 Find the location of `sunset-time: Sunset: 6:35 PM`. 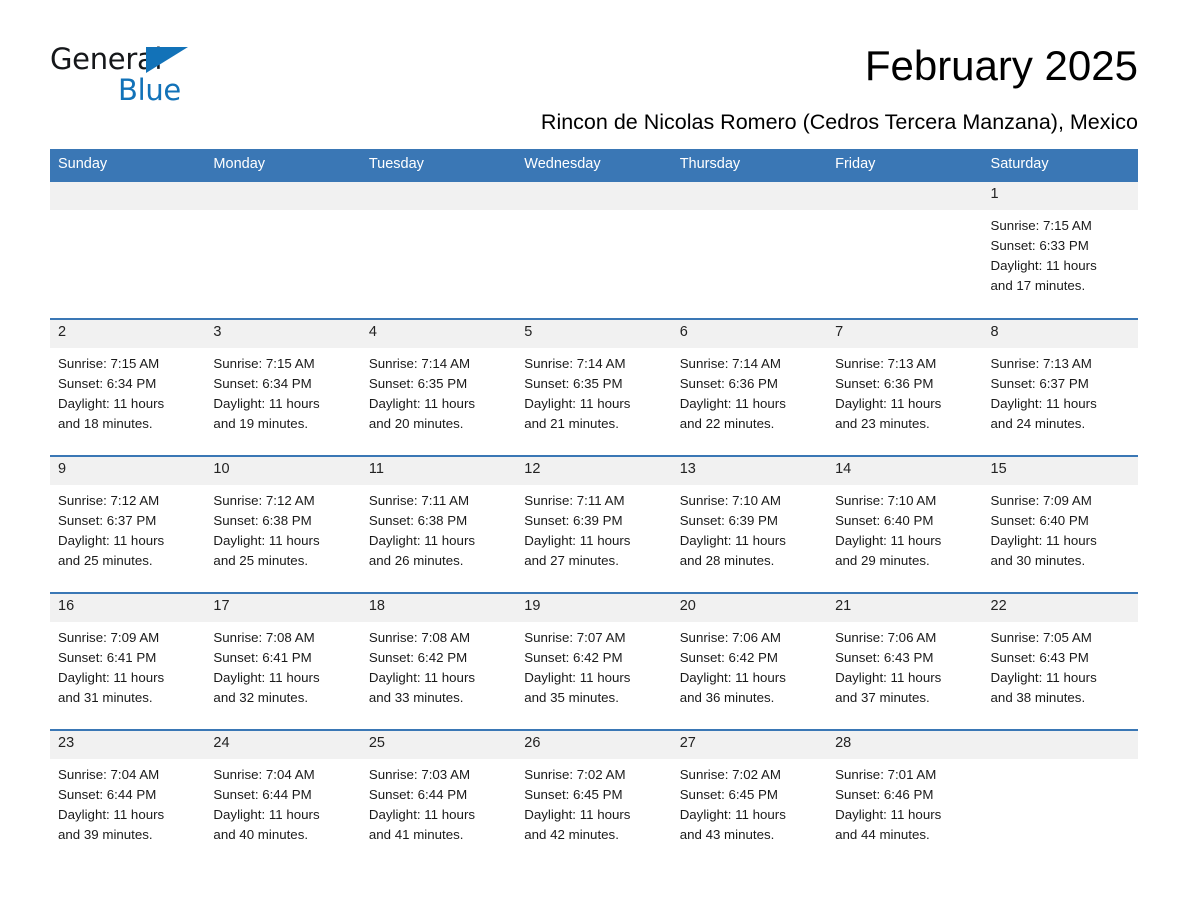

sunset-time: Sunset: 6:35 PM is located at coordinates (573, 383).